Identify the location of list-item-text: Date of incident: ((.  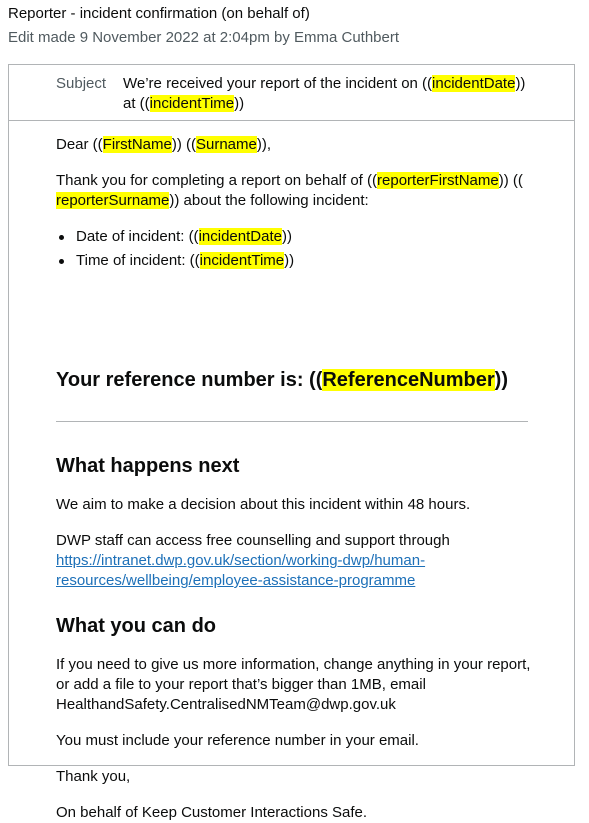
(137, 236).